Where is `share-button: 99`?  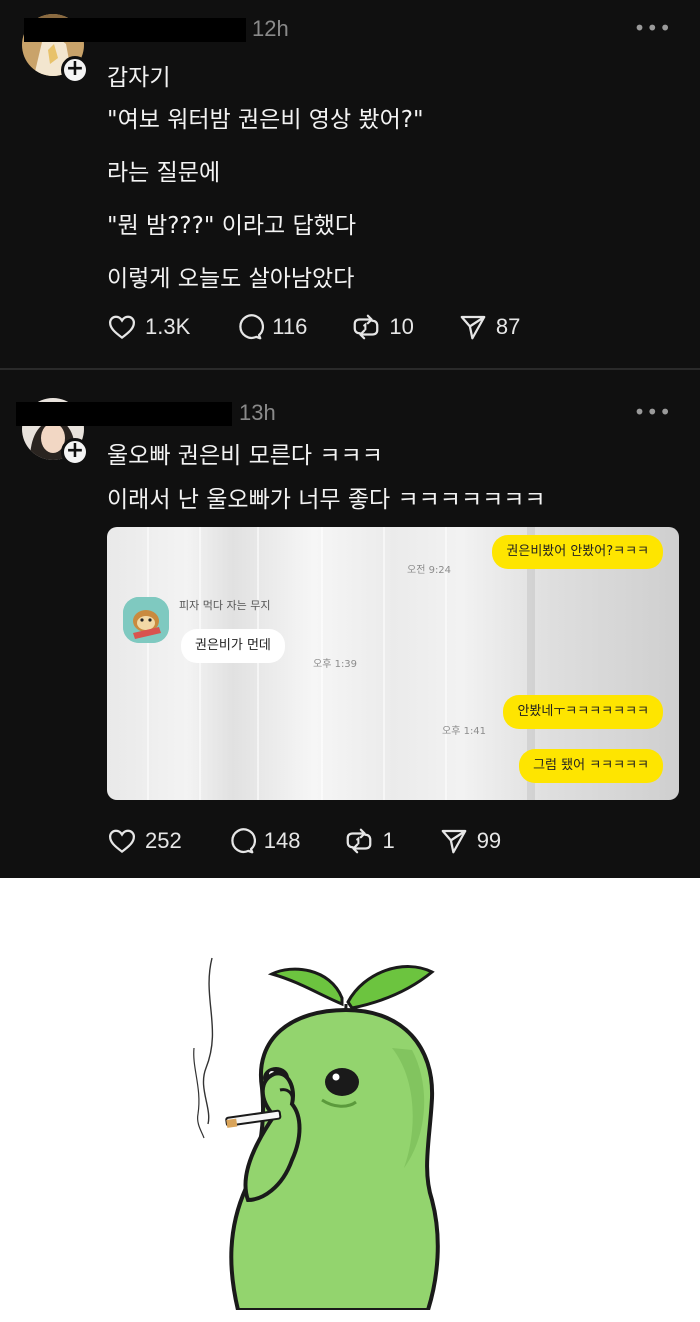 share-button: 99 is located at coordinates (470, 841).